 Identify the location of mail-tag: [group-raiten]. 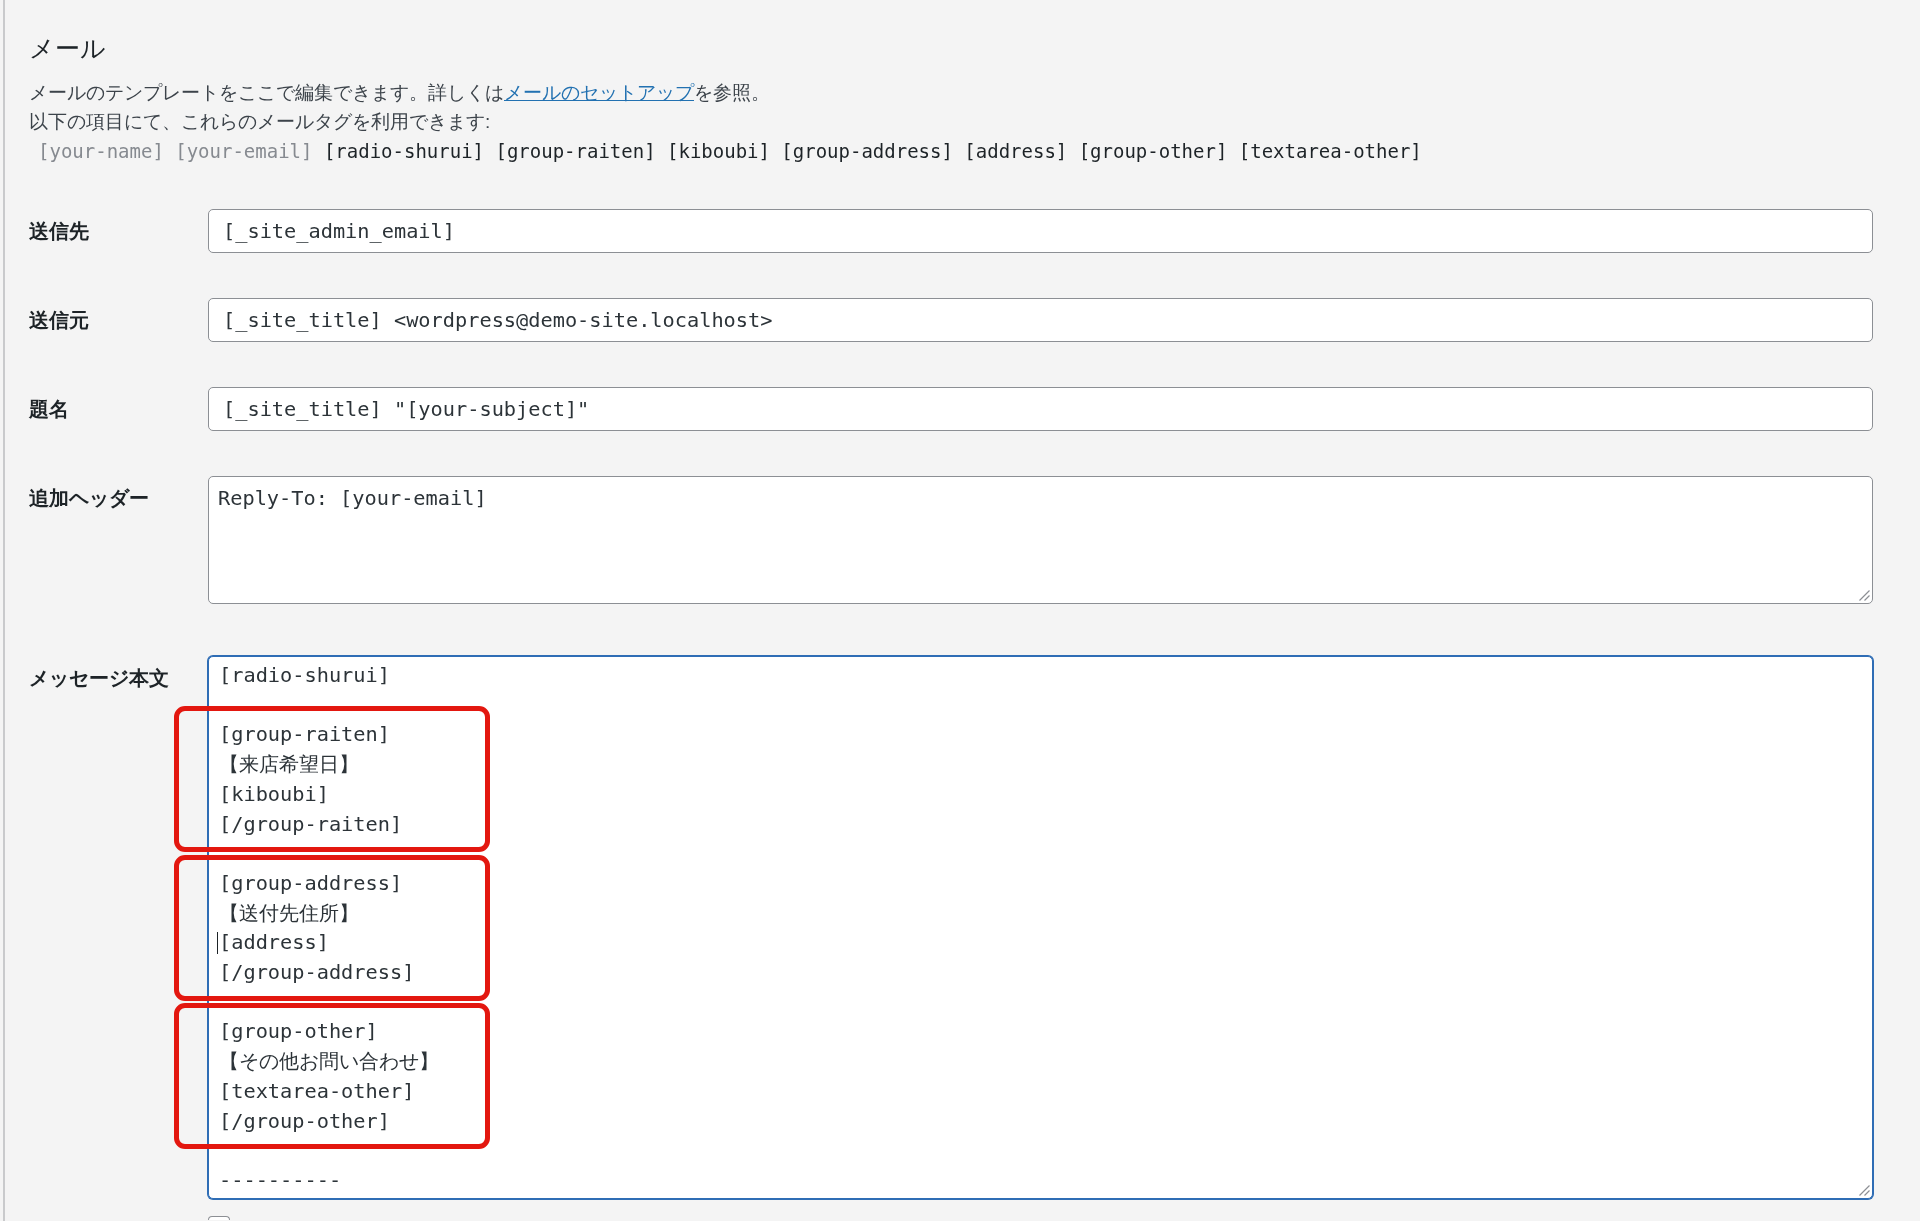
(575, 151).